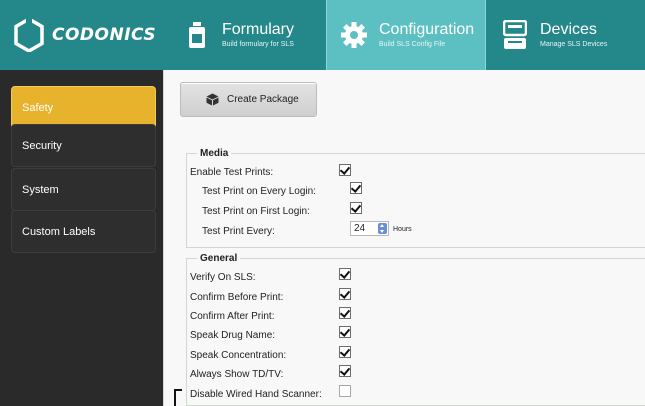 The image size is (645, 406). I want to click on sidebar-item-custom-labels: Custom Labels, so click(83, 231).